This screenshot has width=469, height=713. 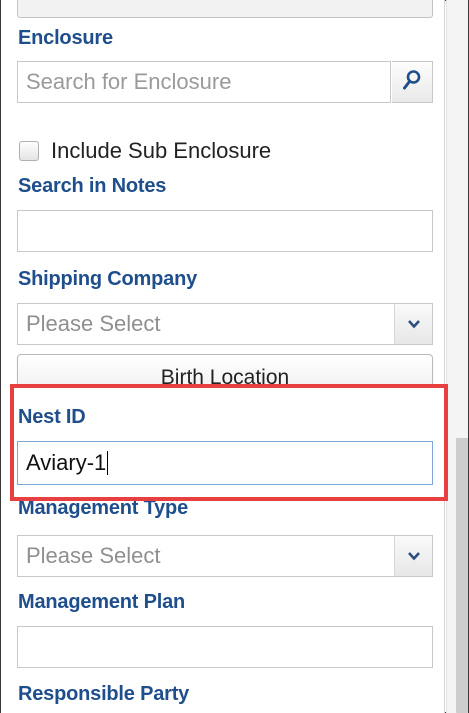 What do you see at coordinates (225, 556) in the screenshot?
I see `management-type-select: Please Select` at bounding box center [225, 556].